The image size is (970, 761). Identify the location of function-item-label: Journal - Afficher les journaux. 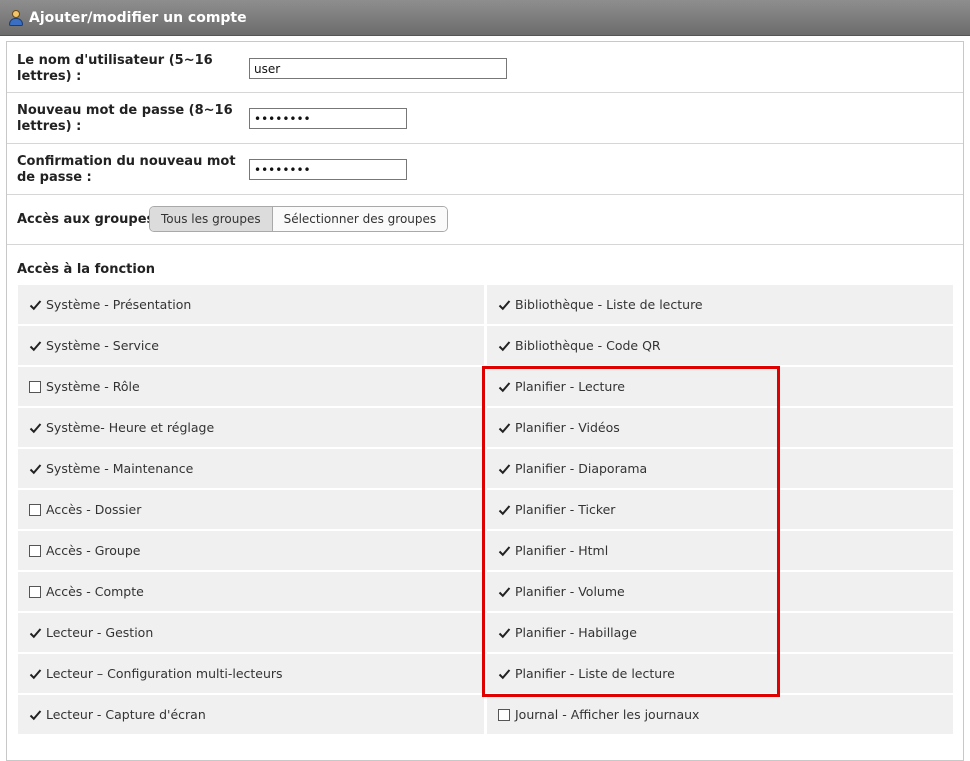
(607, 714).